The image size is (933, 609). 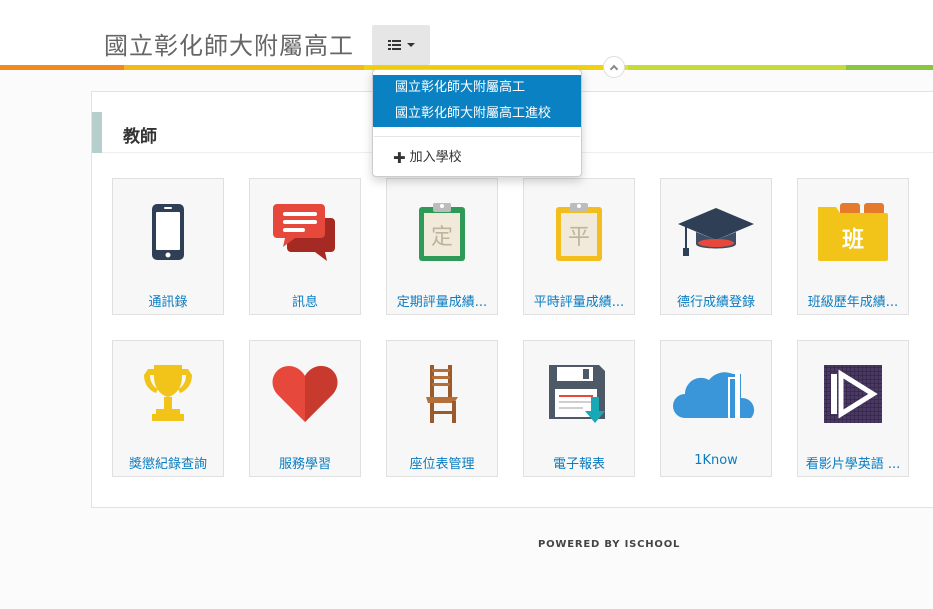 I want to click on caret-down-icon, so click(x=410, y=45).